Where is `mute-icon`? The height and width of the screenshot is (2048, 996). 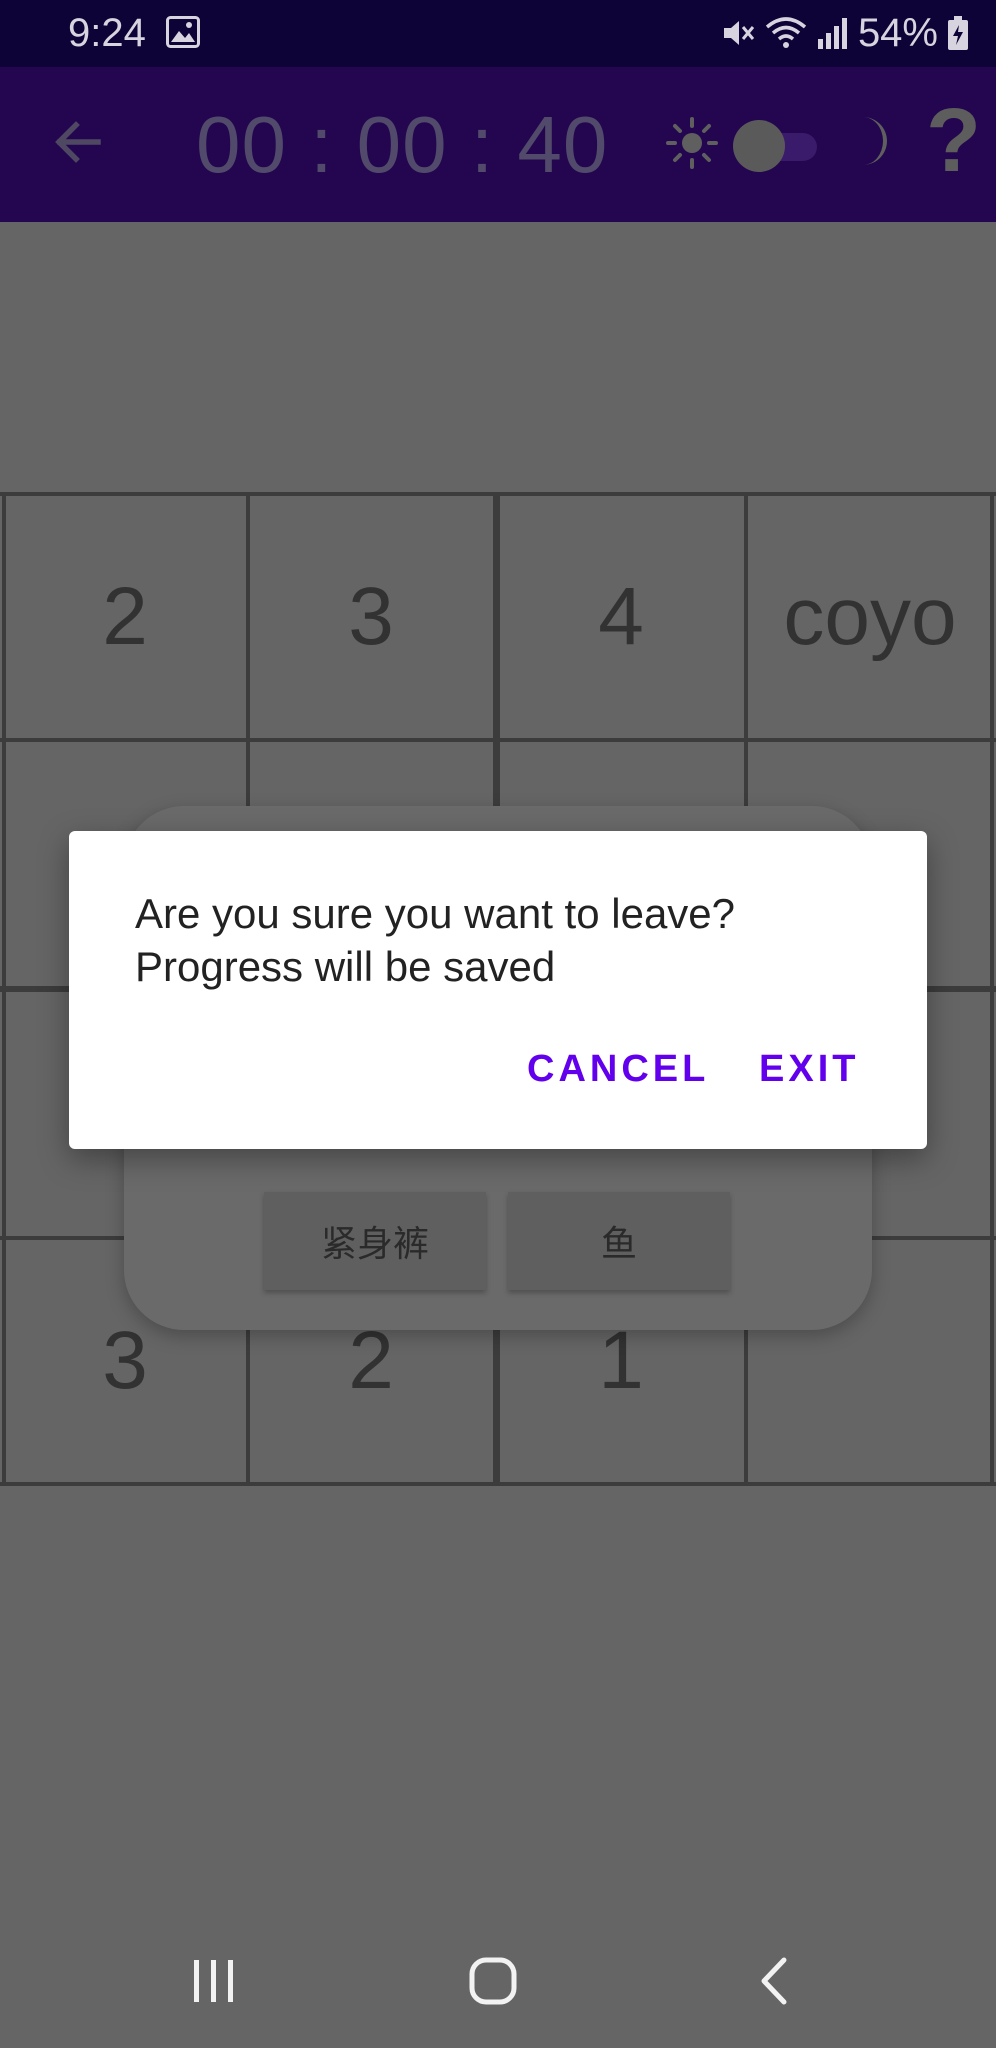 mute-icon is located at coordinates (739, 33).